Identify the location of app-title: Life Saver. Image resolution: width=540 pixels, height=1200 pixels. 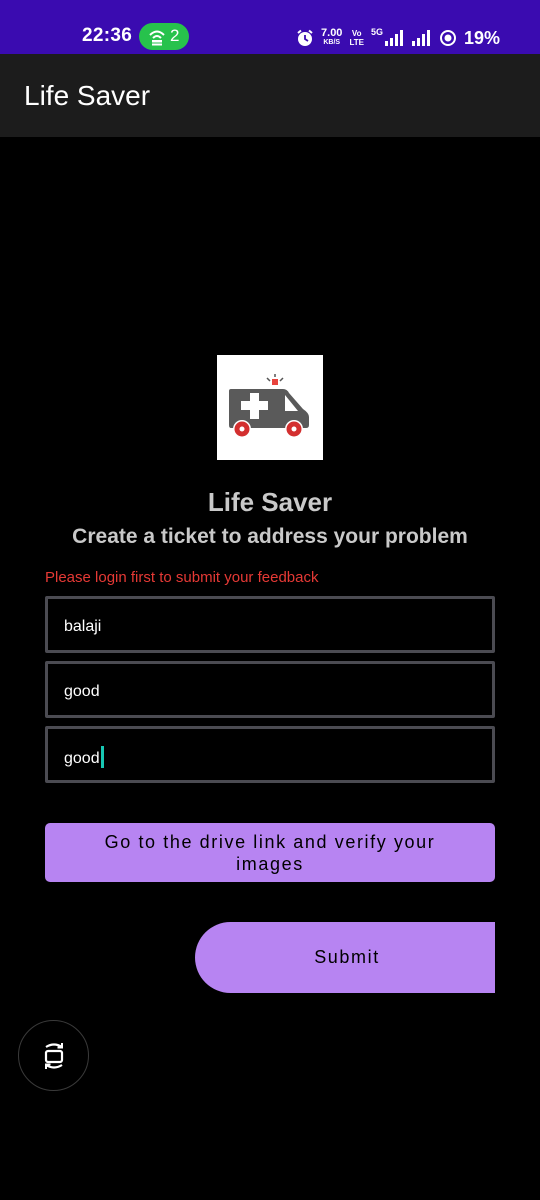
(87, 95).